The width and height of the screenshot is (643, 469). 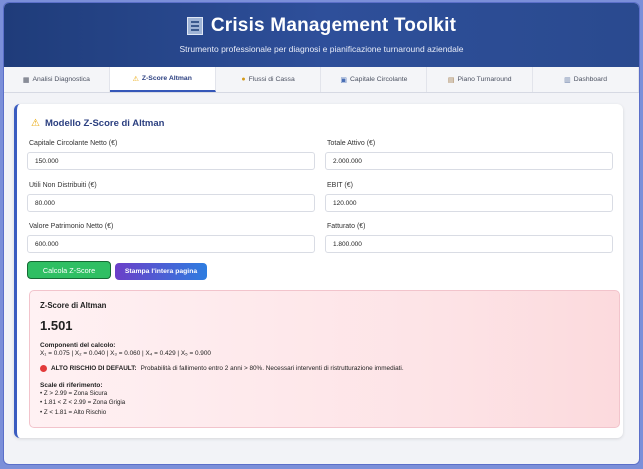 What do you see at coordinates (469, 161) in the screenshot?
I see `input-totale-attivo: 2.000.000` at bounding box center [469, 161].